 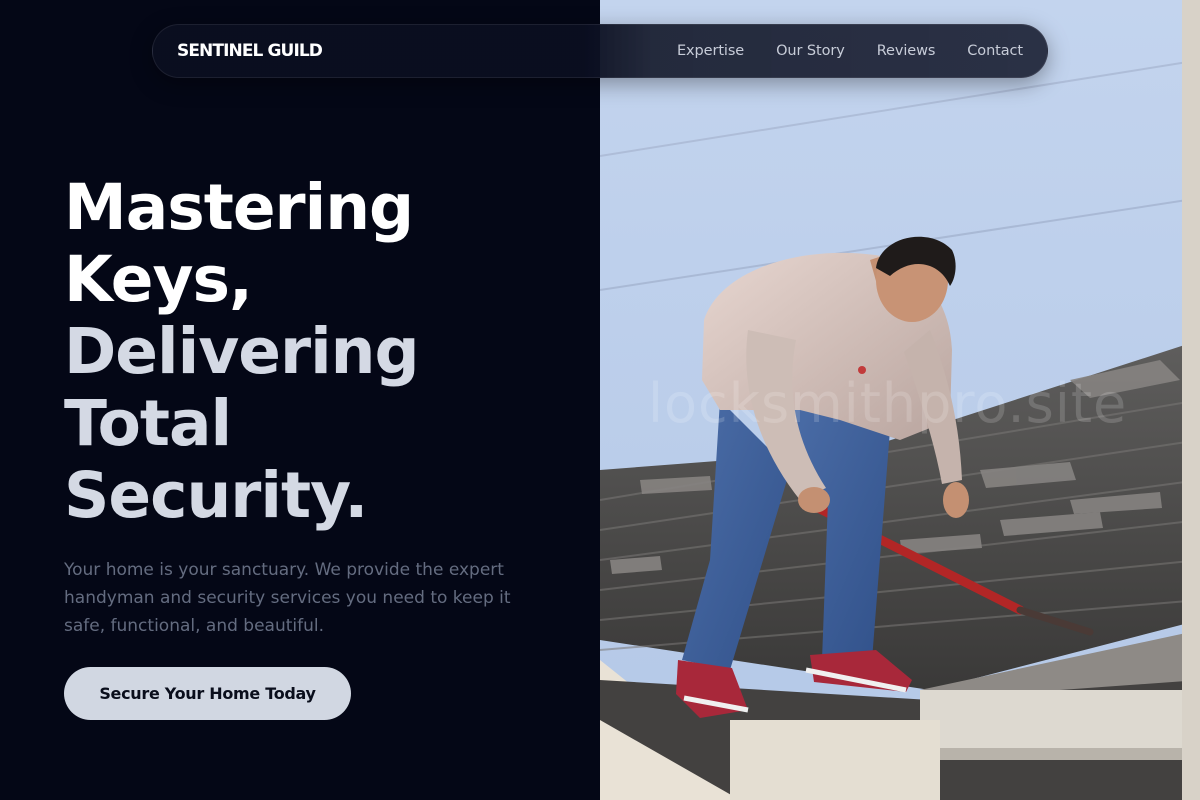 What do you see at coordinates (207, 693) in the screenshot?
I see `secure-home-cta-button: Secure Your Home Today` at bounding box center [207, 693].